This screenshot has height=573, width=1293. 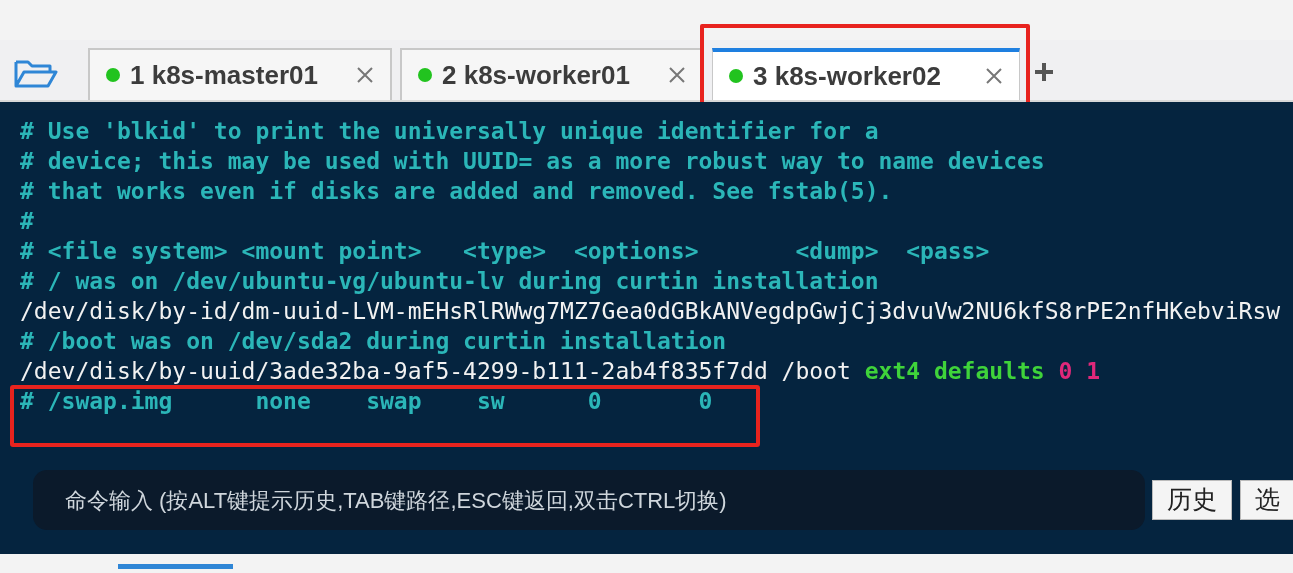 I want to click on terminal-line: # /swap.img none swap sw 0 0, so click(x=367, y=401).